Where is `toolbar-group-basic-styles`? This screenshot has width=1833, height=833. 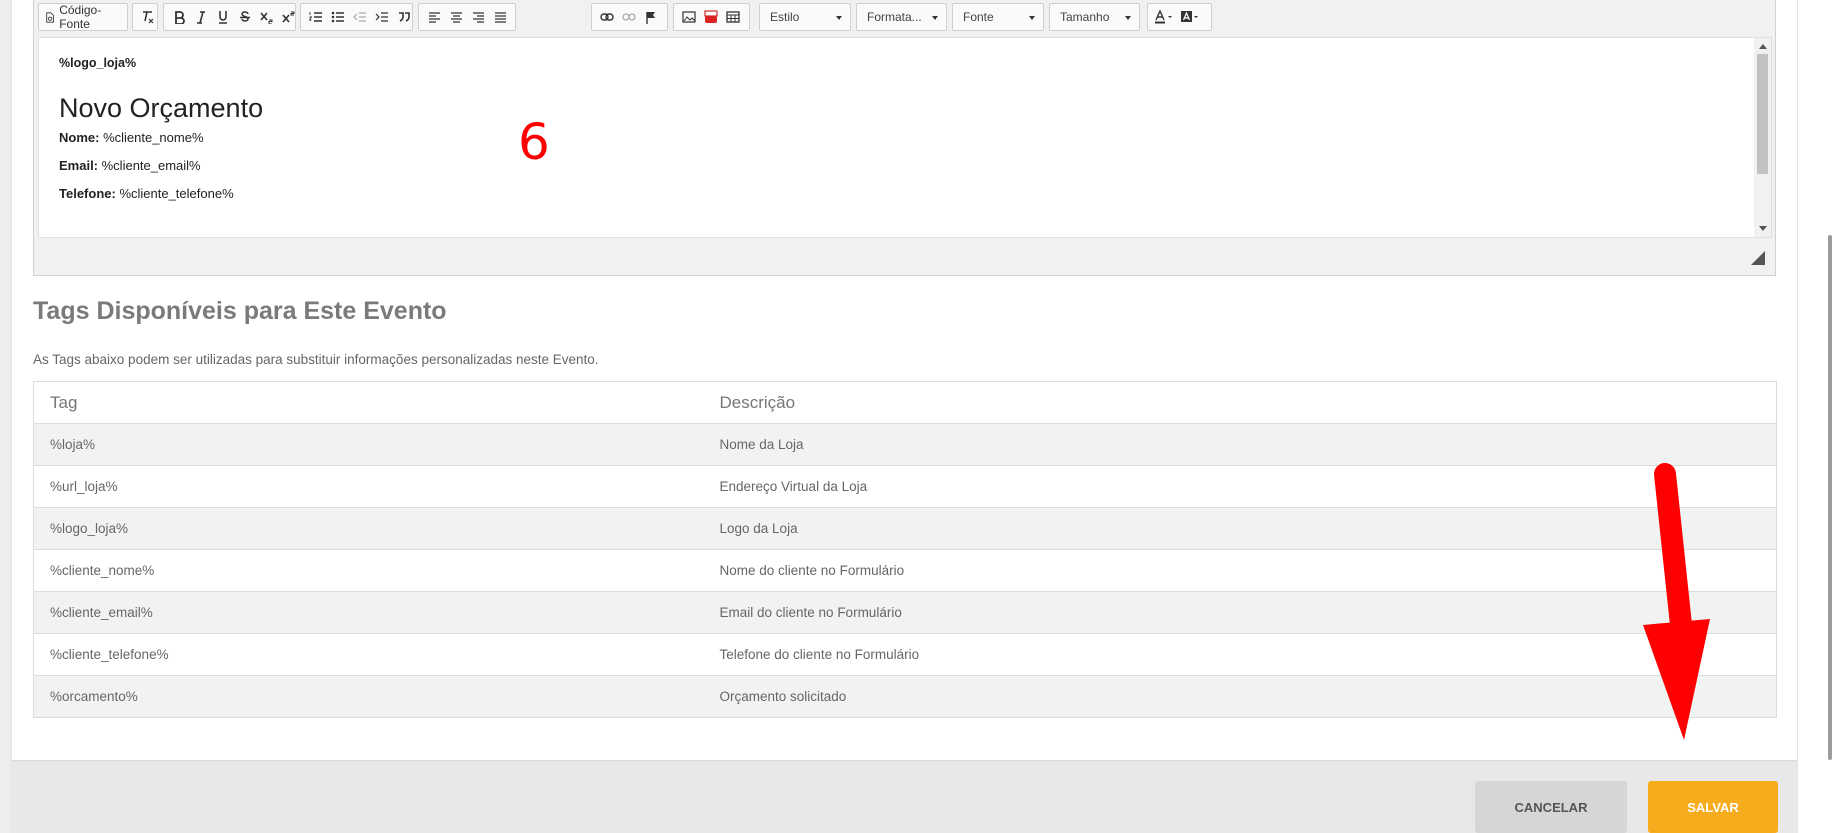
toolbar-group-basic-styles is located at coordinates (229, 17).